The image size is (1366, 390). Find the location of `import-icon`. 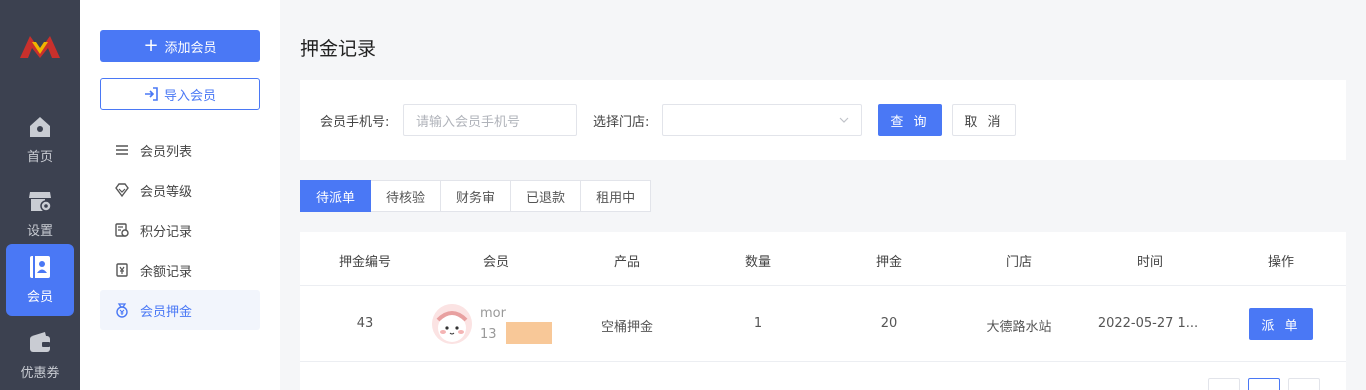

import-icon is located at coordinates (151, 94).